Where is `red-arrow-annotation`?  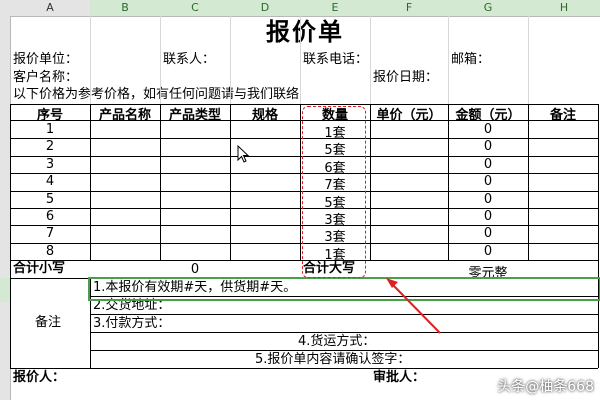
red-arrow-annotation is located at coordinates (413, 306).